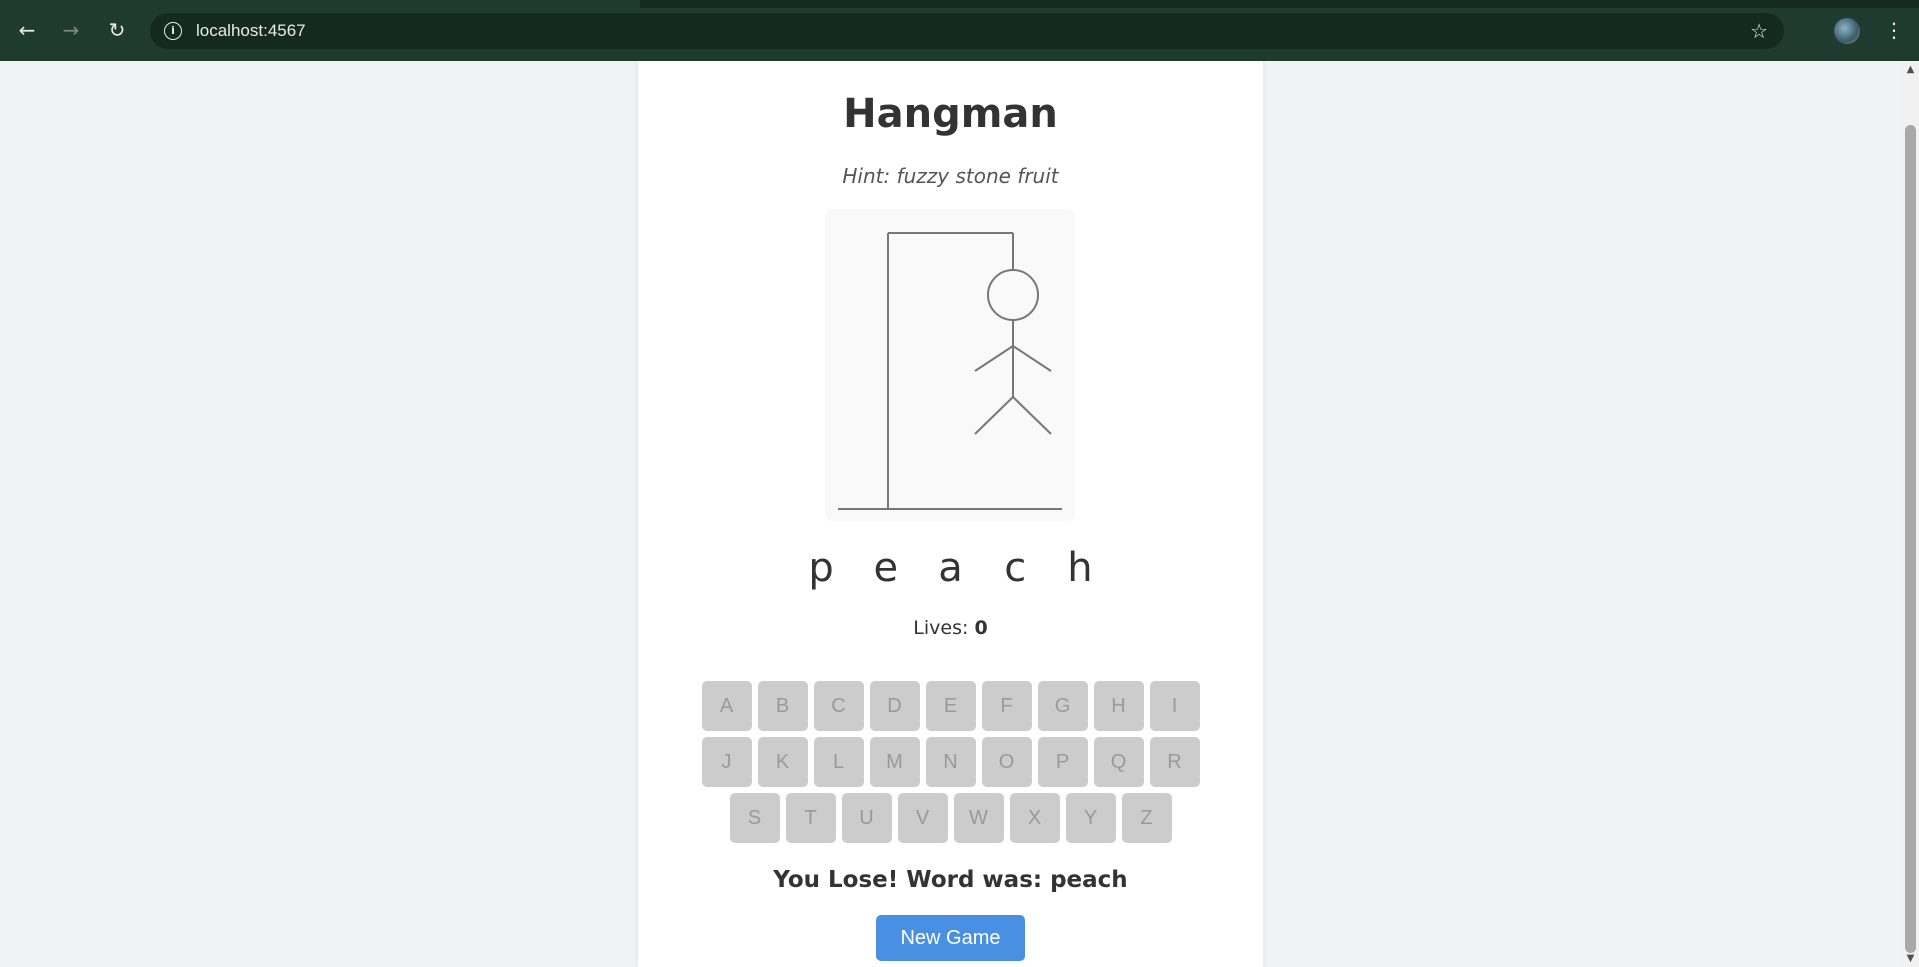  Describe the element at coordinates (978, 818) in the screenshot. I see `letter-key-w: W` at that location.